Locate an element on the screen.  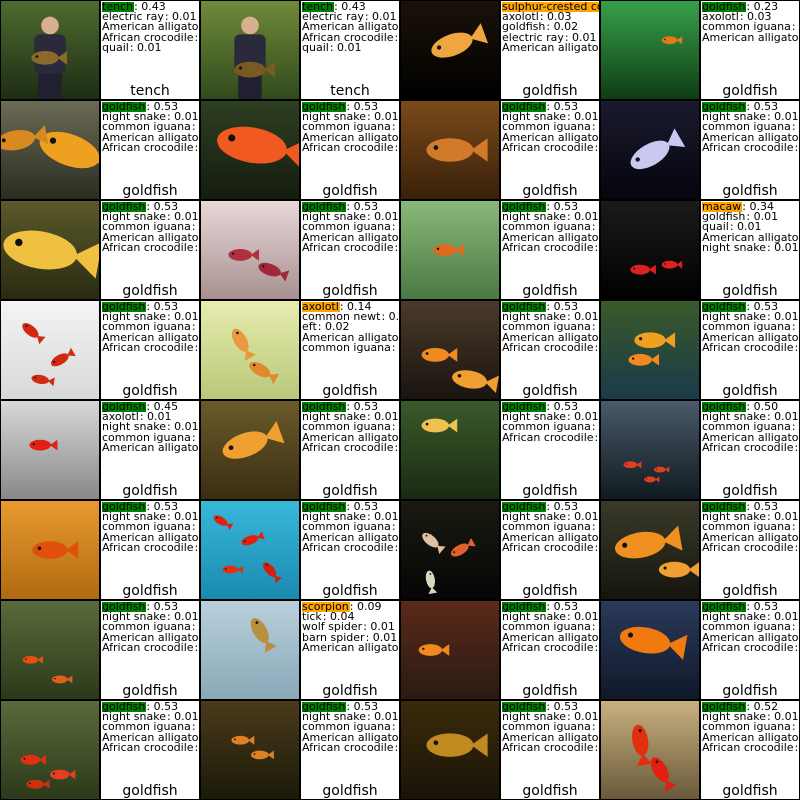
prediction-row: American alligator: 0.01 is located at coordinates (550, 47).